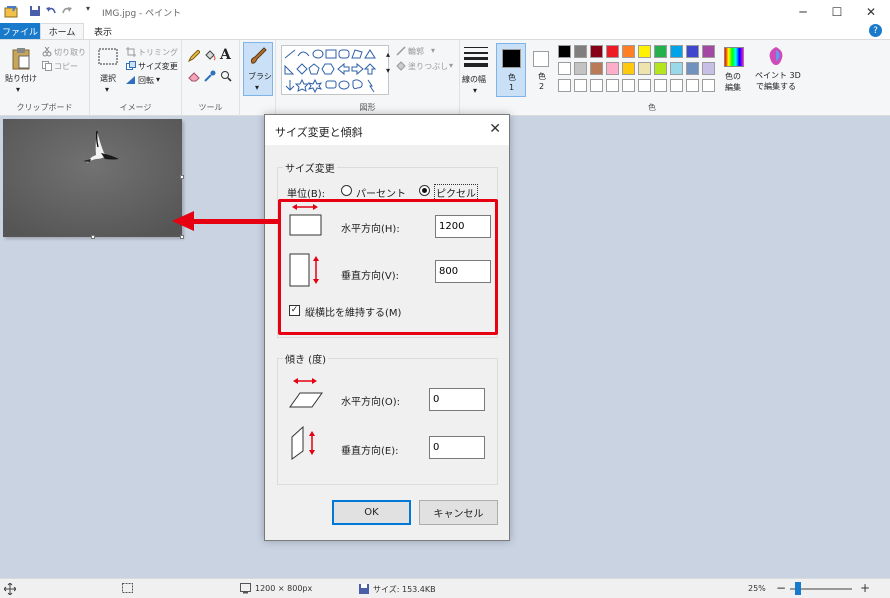 This screenshot has height=598, width=890. Describe the element at coordinates (194, 57) in the screenshot. I see `pencil-icon` at that location.